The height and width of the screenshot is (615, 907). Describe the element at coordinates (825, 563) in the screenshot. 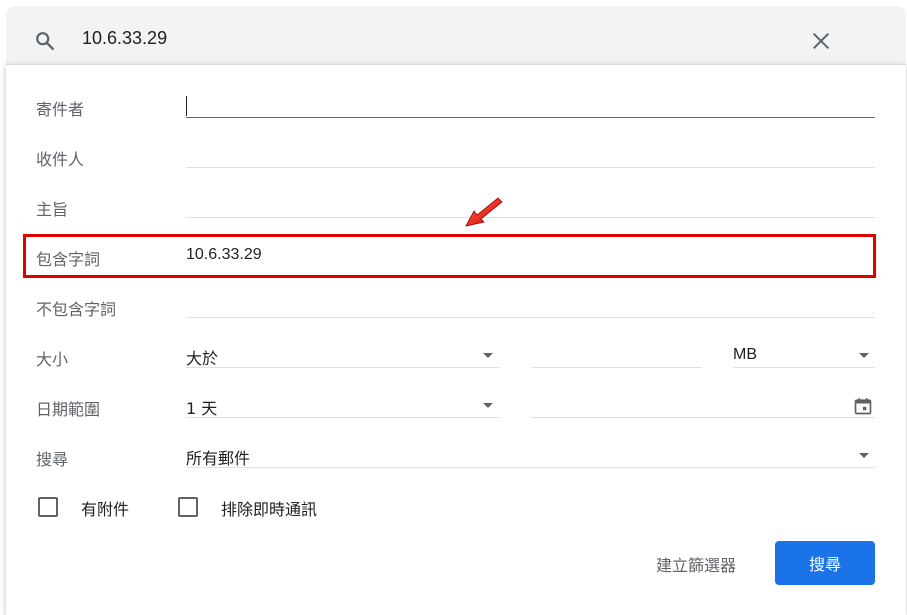

I see `search-button: 搜尋` at that location.